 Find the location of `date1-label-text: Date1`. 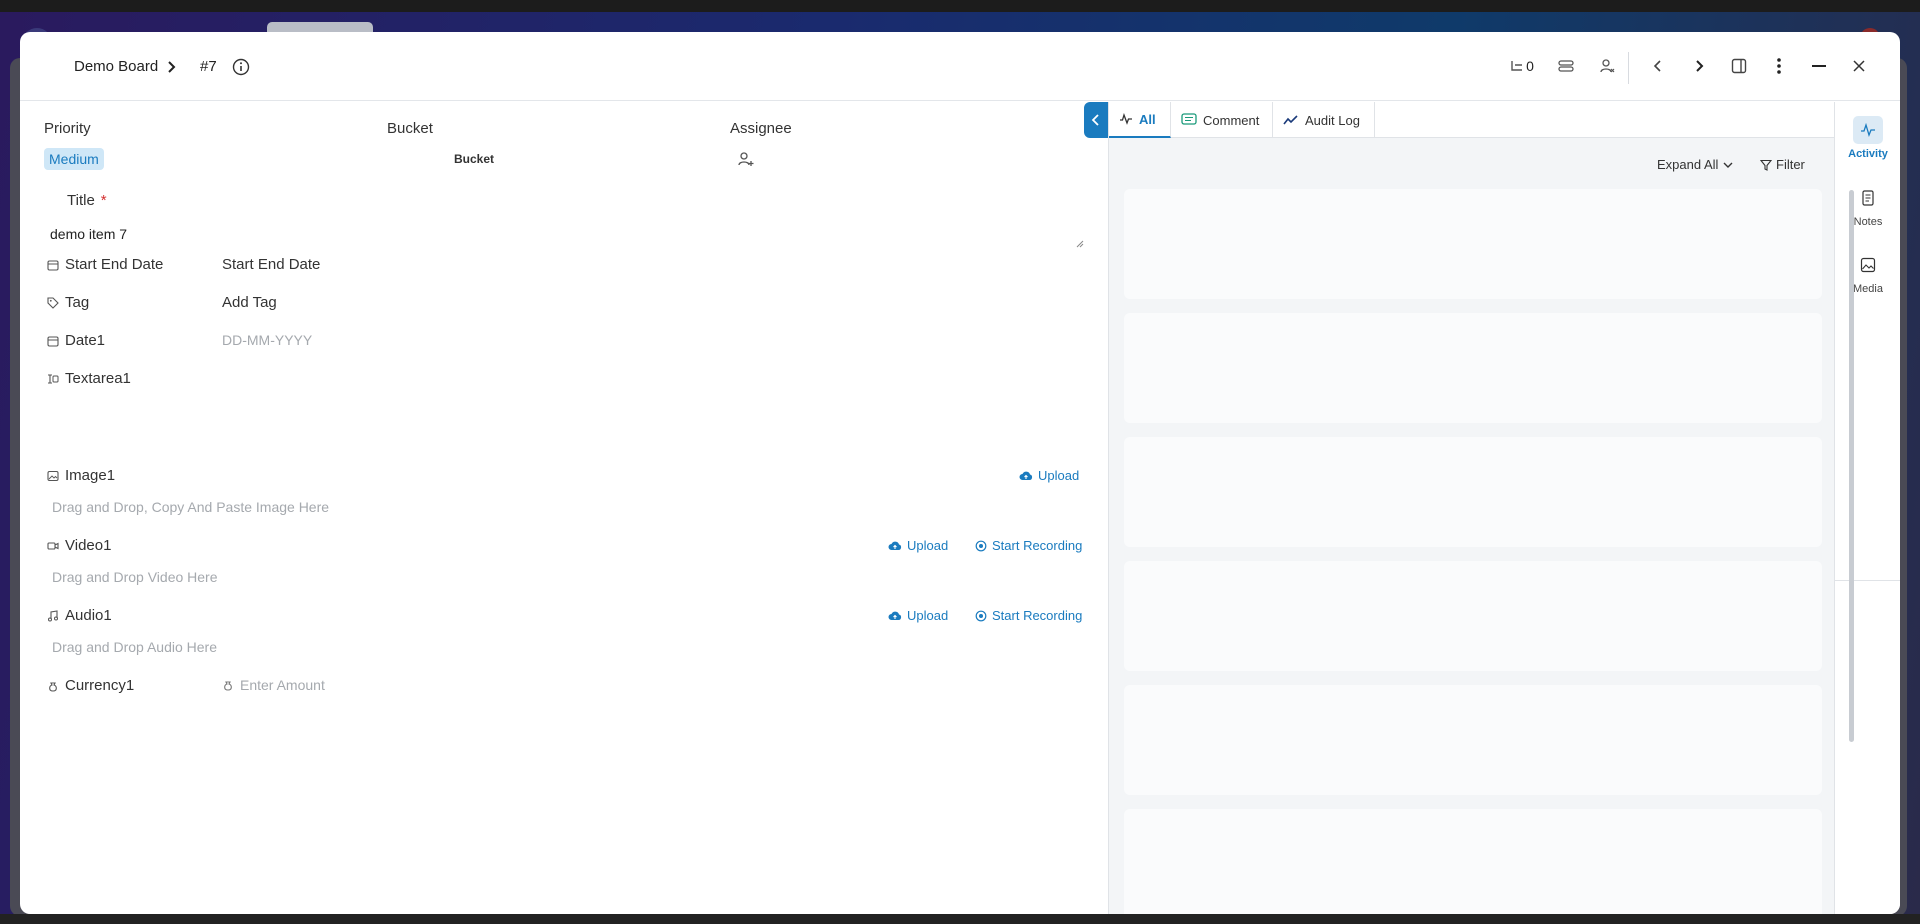

date1-label-text: Date1 is located at coordinates (85, 340).